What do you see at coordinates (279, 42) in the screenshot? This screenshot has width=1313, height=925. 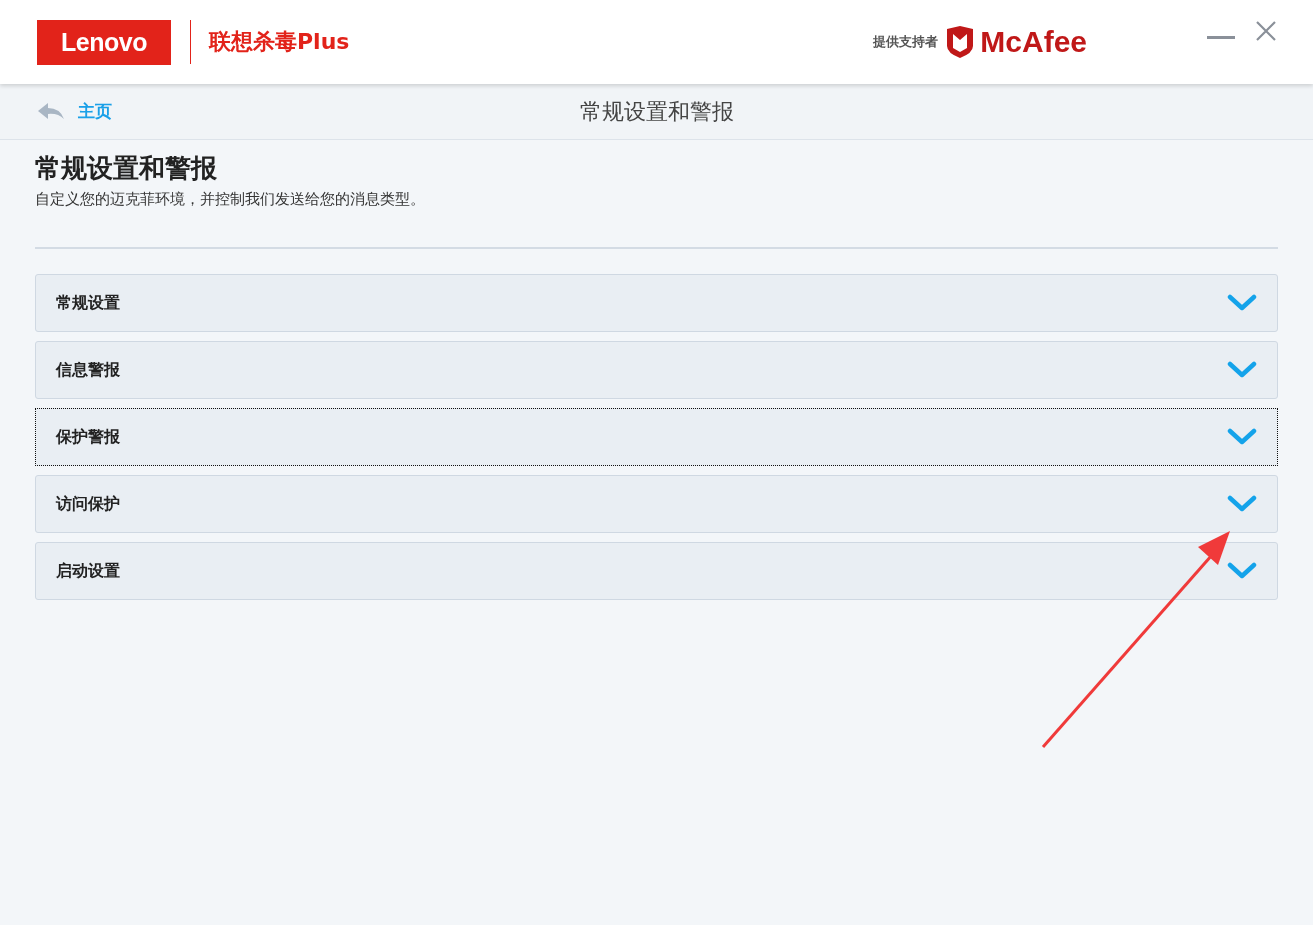 I see `product-name: 联想杀毒Plus` at bounding box center [279, 42].